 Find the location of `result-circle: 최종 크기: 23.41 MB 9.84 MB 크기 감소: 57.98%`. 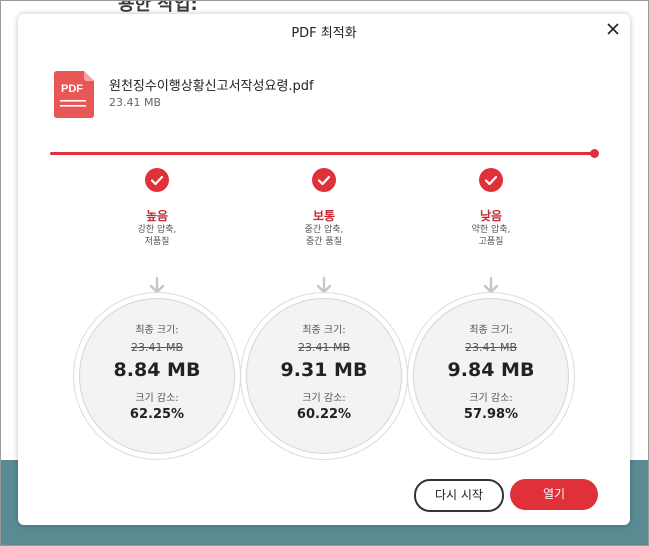

result-circle: 최종 크기: 23.41 MB 9.84 MB 크기 감소: 57.98% is located at coordinates (491, 376).